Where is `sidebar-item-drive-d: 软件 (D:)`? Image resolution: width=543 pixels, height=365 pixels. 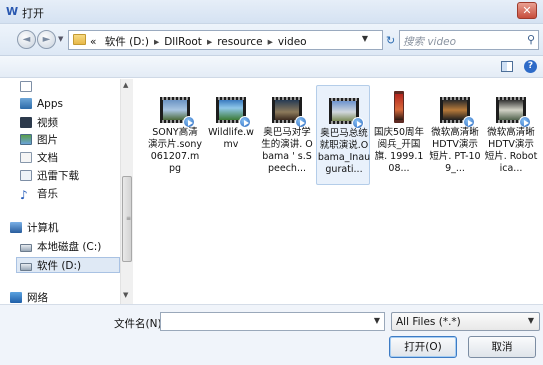 sidebar-item-drive-d: 软件 (D:) is located at coordinates (68, 265).